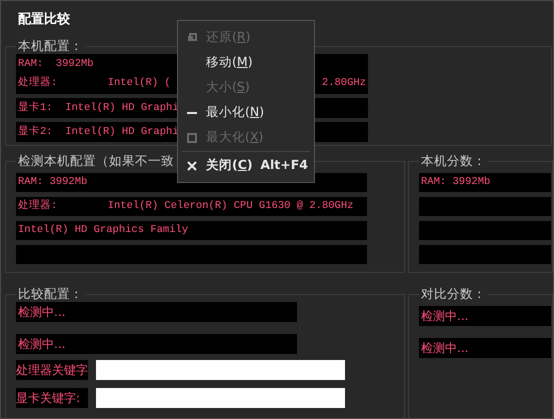 The height and width of the screenshot is (419, 554). I want to click on group-label: 比较配置：, so click(50, 294).